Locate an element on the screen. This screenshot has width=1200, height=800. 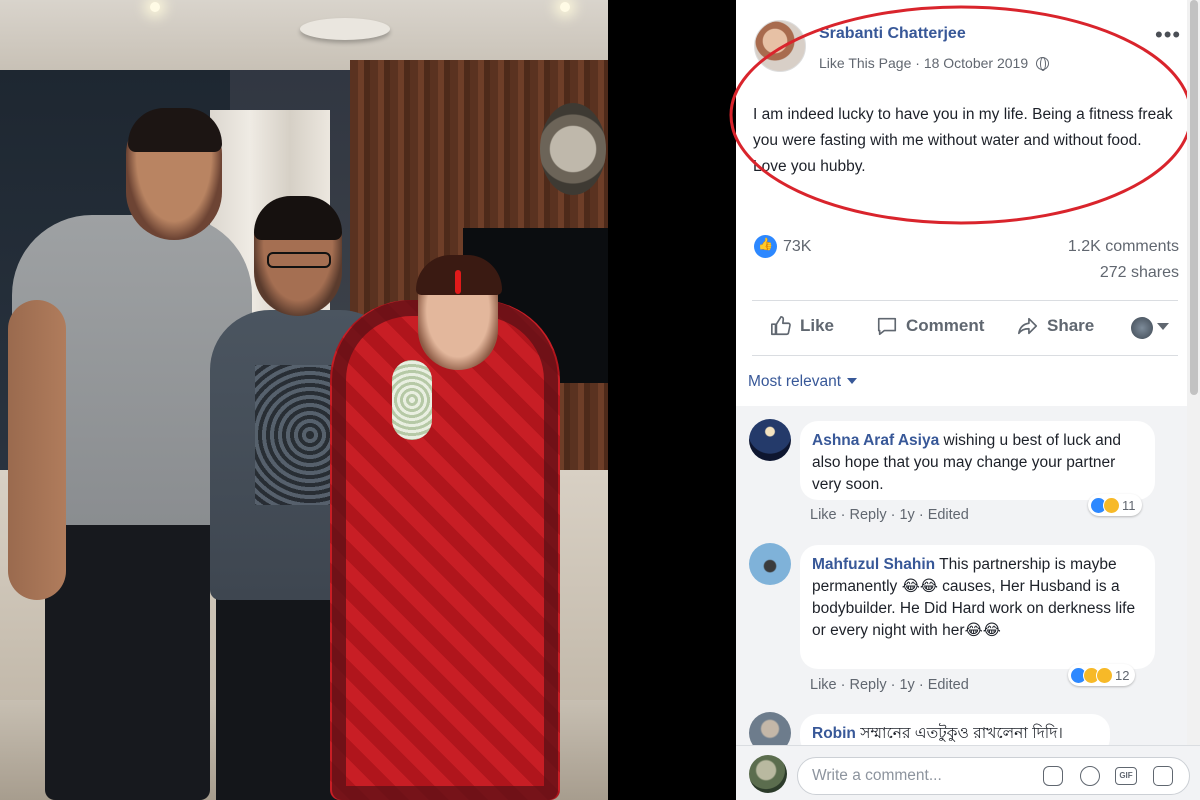
like-reaction-icon is located at coordinates (765, 246).